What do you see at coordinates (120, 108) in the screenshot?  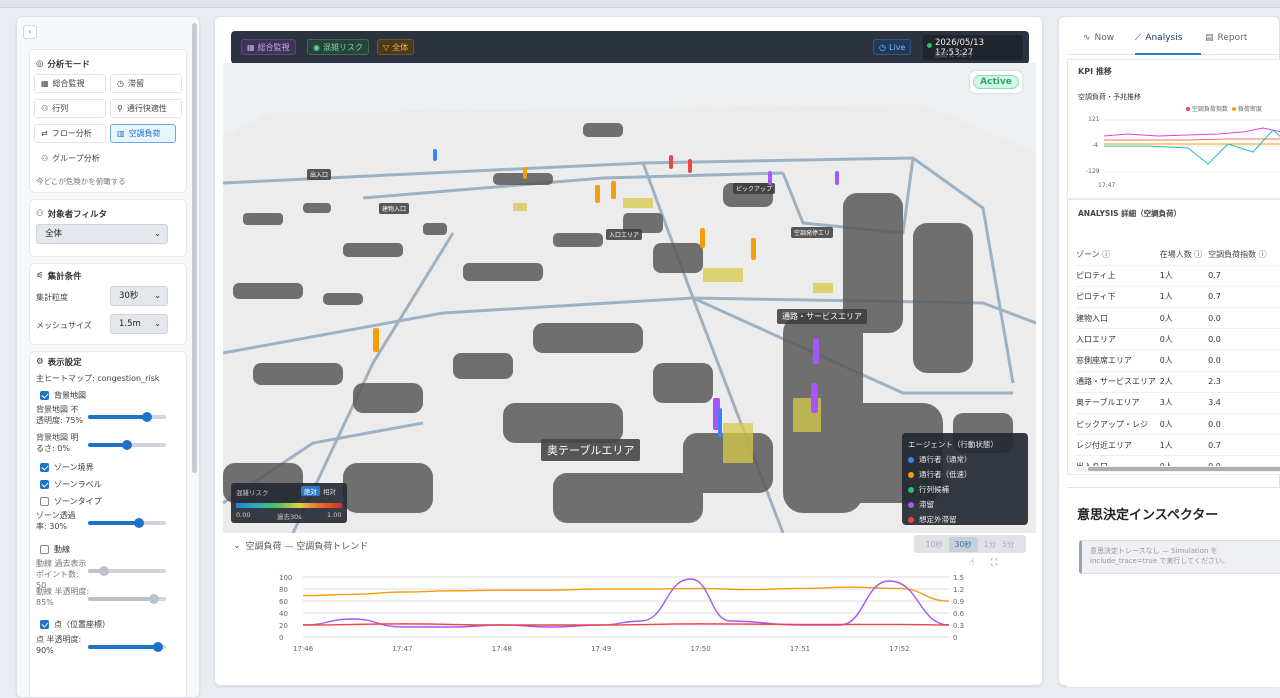 I see `footprint-icon: ⚲` at bounding box center [120, 108].